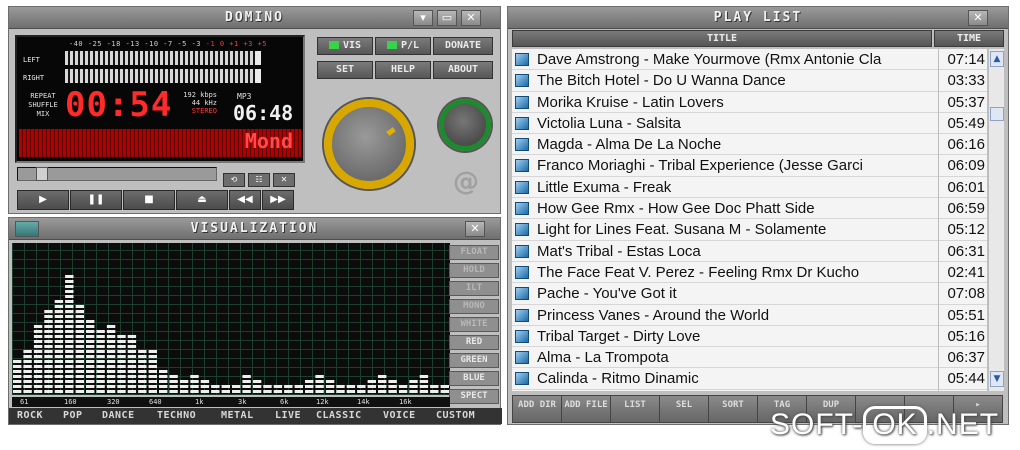 This screenshot has width=1020, height=450. I want to click on preset-dance: DANCE, so click(118, 415).